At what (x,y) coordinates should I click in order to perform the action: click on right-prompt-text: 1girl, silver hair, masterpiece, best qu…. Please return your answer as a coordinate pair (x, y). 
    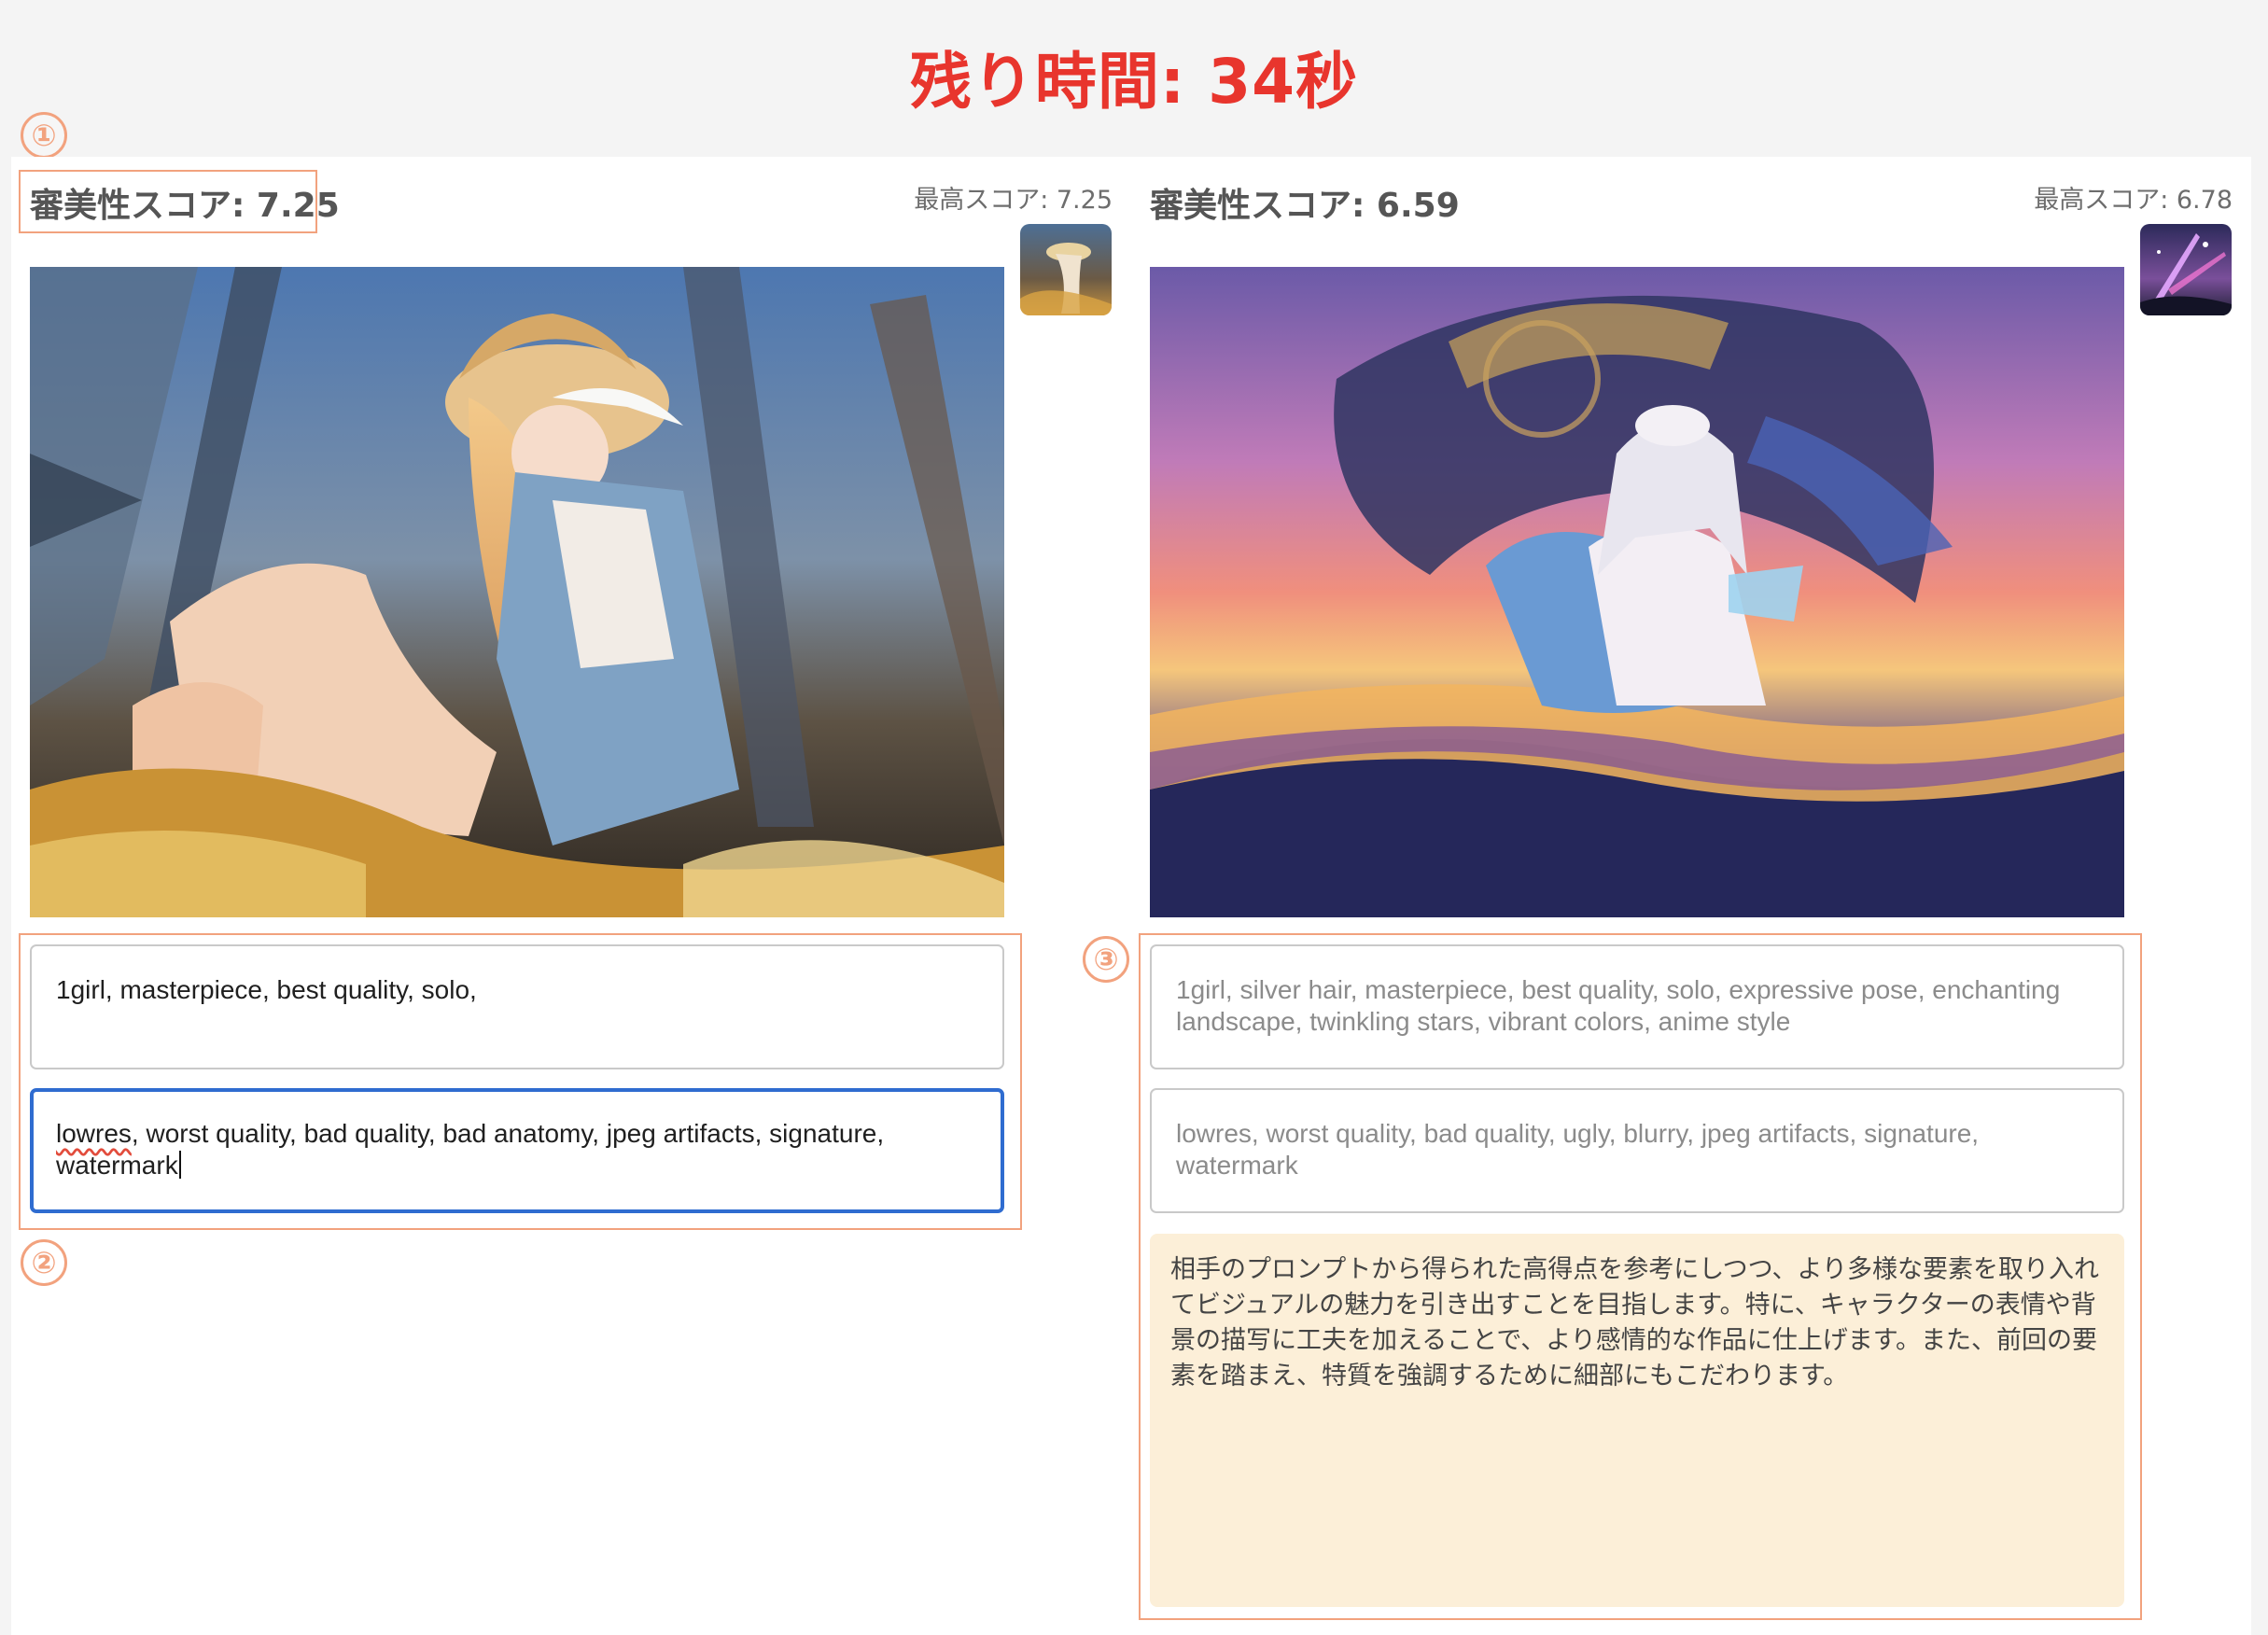
    Looking at the image, I should click on (1618, 1005).